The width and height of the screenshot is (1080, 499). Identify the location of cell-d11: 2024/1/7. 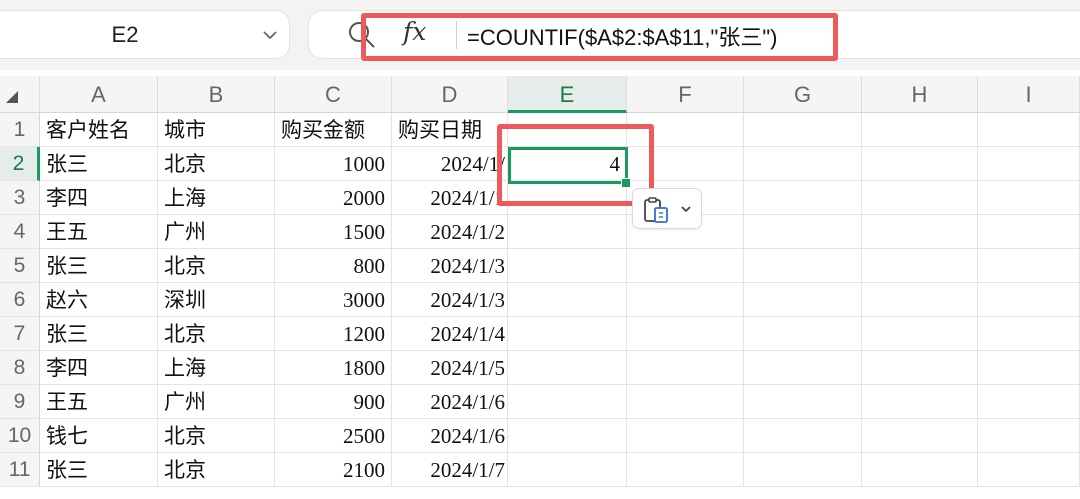
(450, 470).